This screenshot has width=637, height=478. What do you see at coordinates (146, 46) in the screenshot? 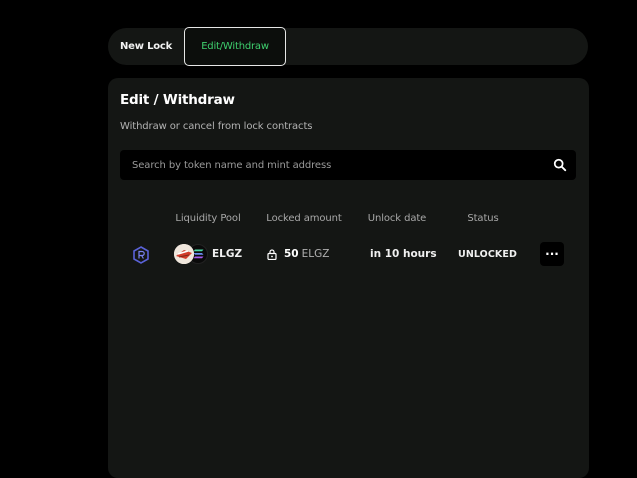
I see `tab-new-lock: New Lock` at bounding box center [146, 46].